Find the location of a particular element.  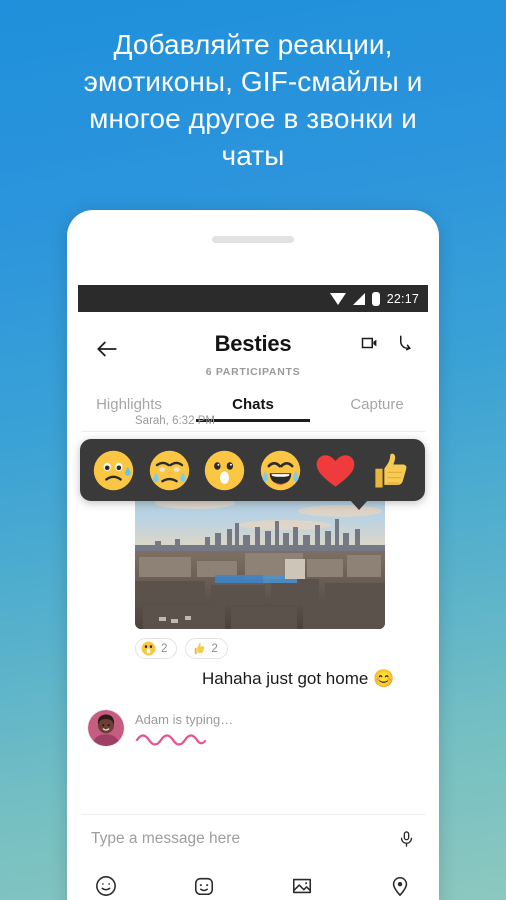

reaction-picker is located at coordinates (252, 470).